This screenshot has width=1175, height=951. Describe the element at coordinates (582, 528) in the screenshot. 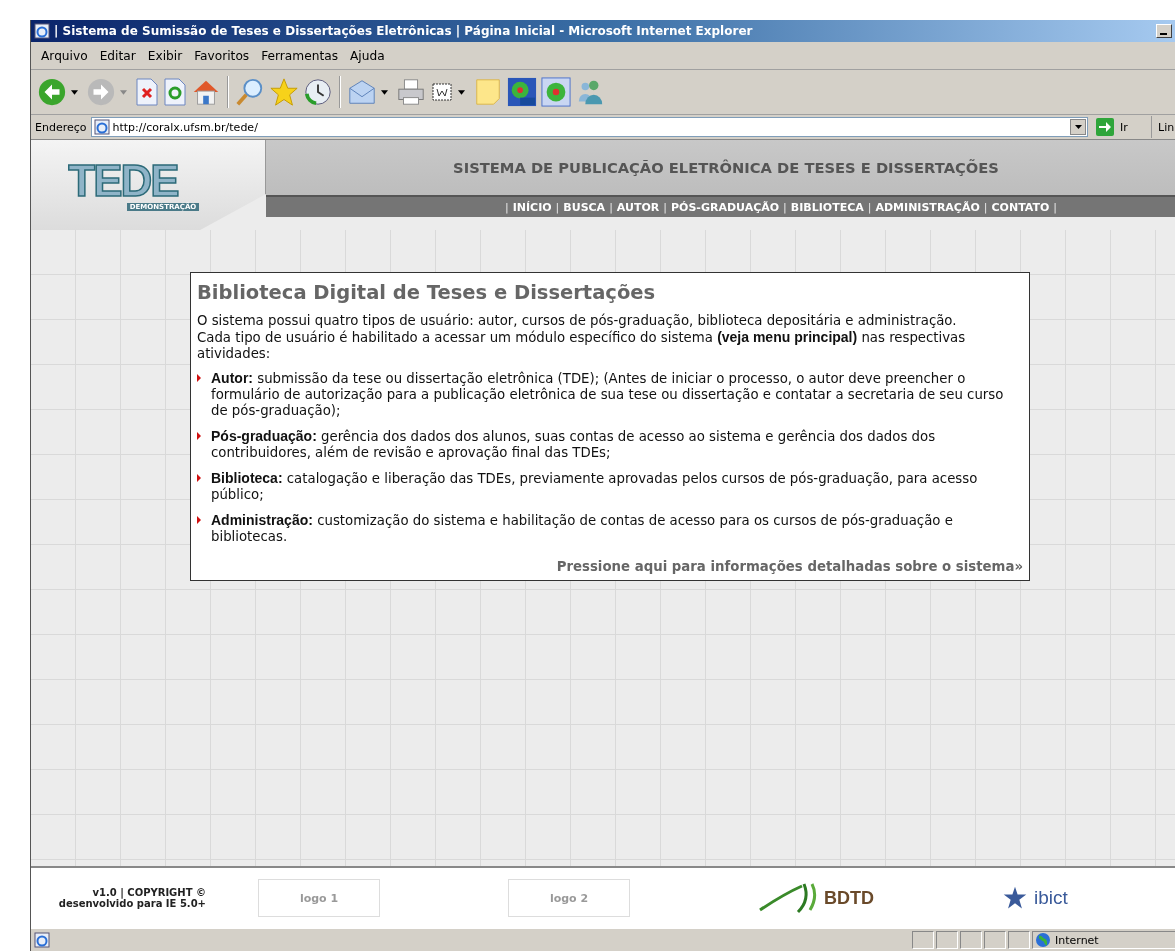

I see `list-item-text: Administração: customização do sistema e habilitação de contas de acesso para os cursos de pós-graduação e bibliotecas.` at that location.